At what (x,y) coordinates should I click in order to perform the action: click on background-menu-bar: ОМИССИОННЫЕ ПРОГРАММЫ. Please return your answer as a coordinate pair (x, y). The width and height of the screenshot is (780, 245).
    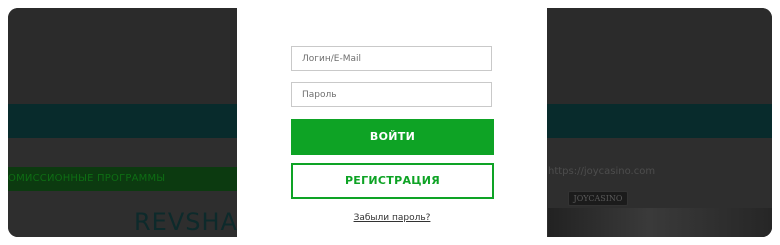
    Looking at the image, I should click on (122, 179).